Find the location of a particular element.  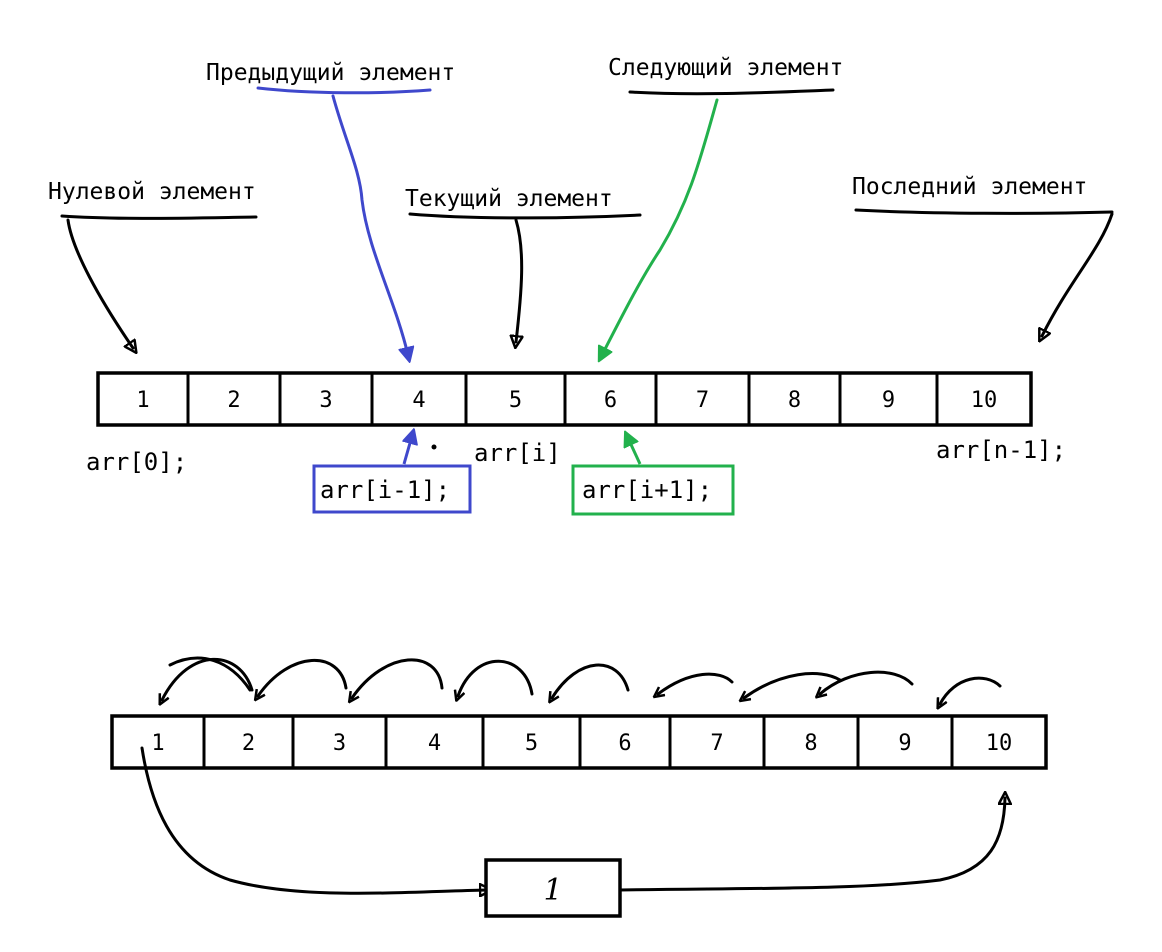

first-index-code: arr[0]; is located at coordinates (136, 462).